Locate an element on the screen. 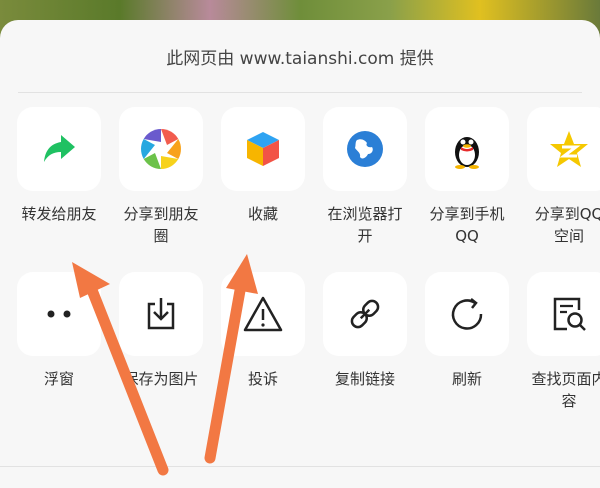 The height and width of the screenshot is (488, 600). tile-label: 分享到朋友 圈 is located at coordinates (161, 225).